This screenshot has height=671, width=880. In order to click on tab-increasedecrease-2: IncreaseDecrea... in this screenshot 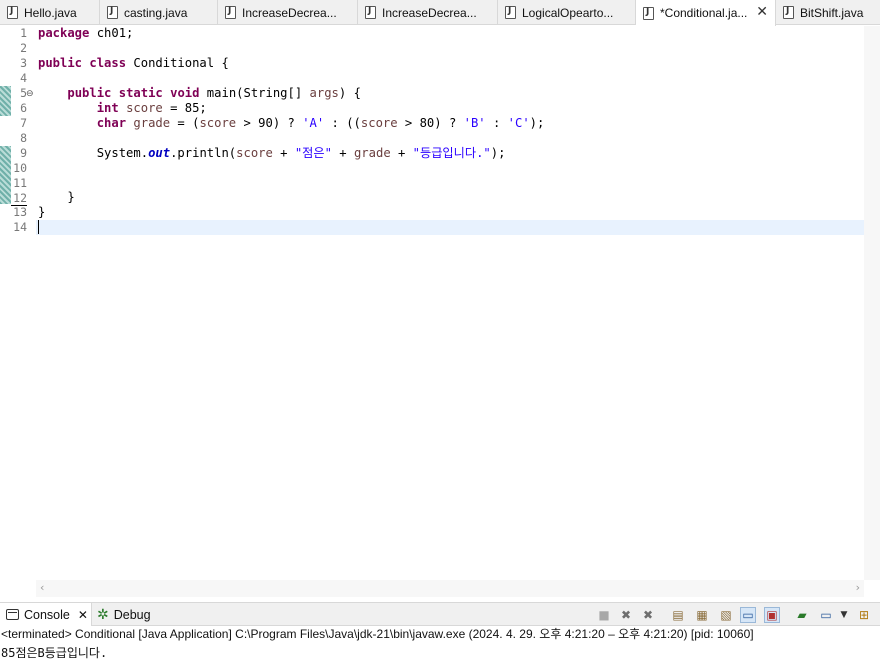, I will do `click(428, 12)`.